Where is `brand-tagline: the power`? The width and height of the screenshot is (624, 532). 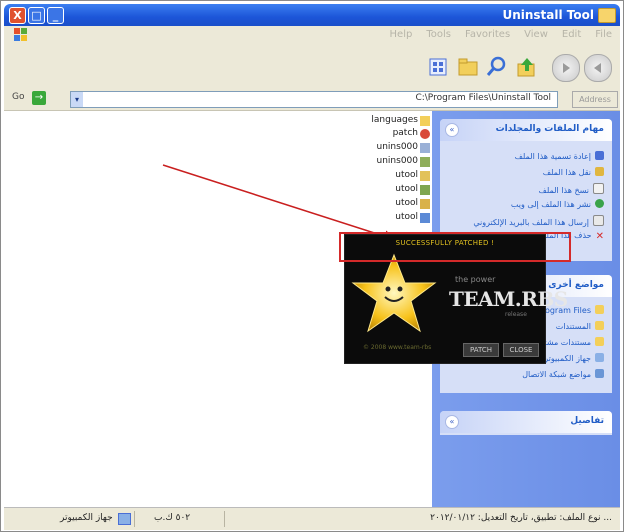 brand-tagline: the power is located at coordinates (475, 279).